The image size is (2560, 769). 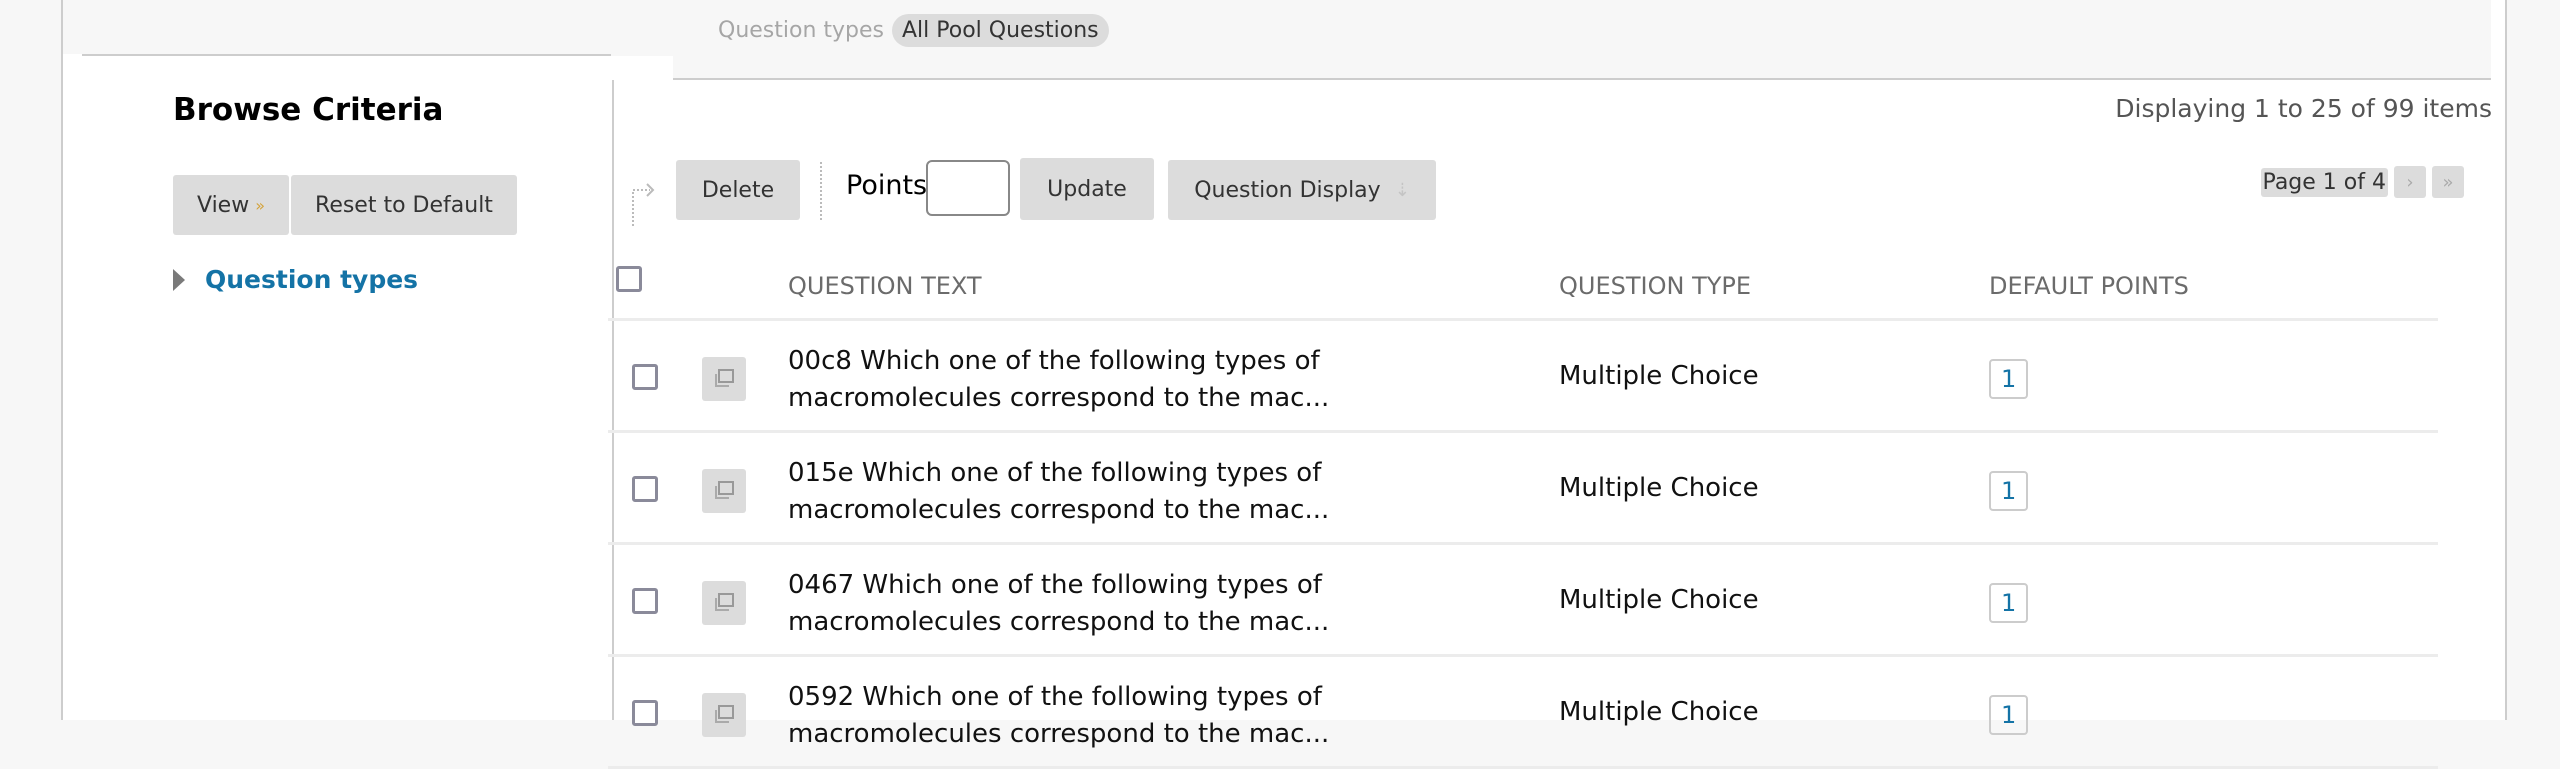 I want to click on filter-pill: All Pool Questions, so click(x=1000, y=30).